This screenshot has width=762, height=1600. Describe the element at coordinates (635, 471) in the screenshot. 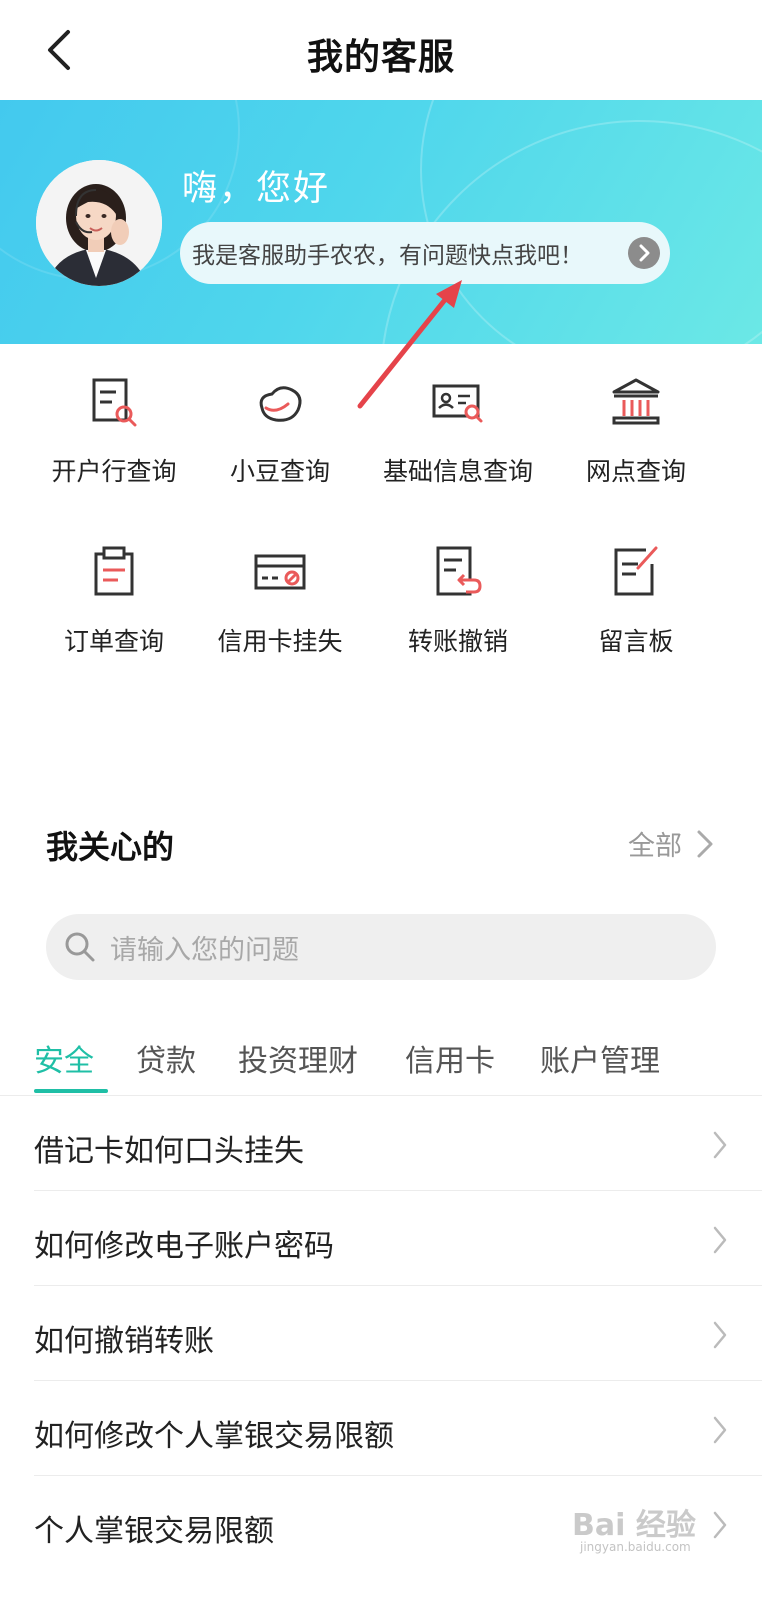

I see `service-label: 网点查询` at that location.